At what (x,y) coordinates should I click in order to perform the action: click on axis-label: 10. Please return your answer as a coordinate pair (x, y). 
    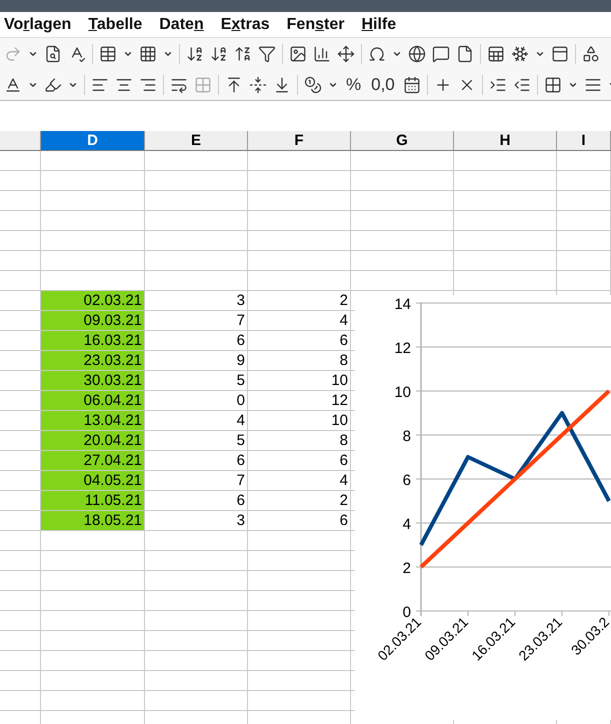
    Looking at the image, I should click on (402, 392).